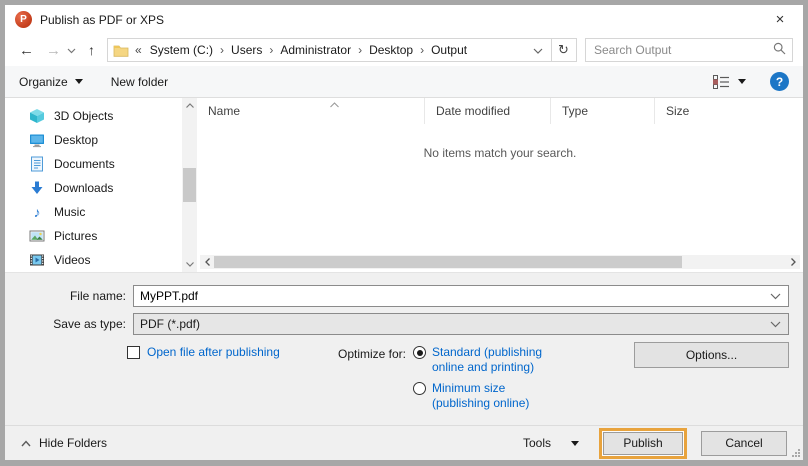  What do you see at coordinates (37, 260) in the screenshot?
I see `videos-icon` at bounding box center [37, 260].